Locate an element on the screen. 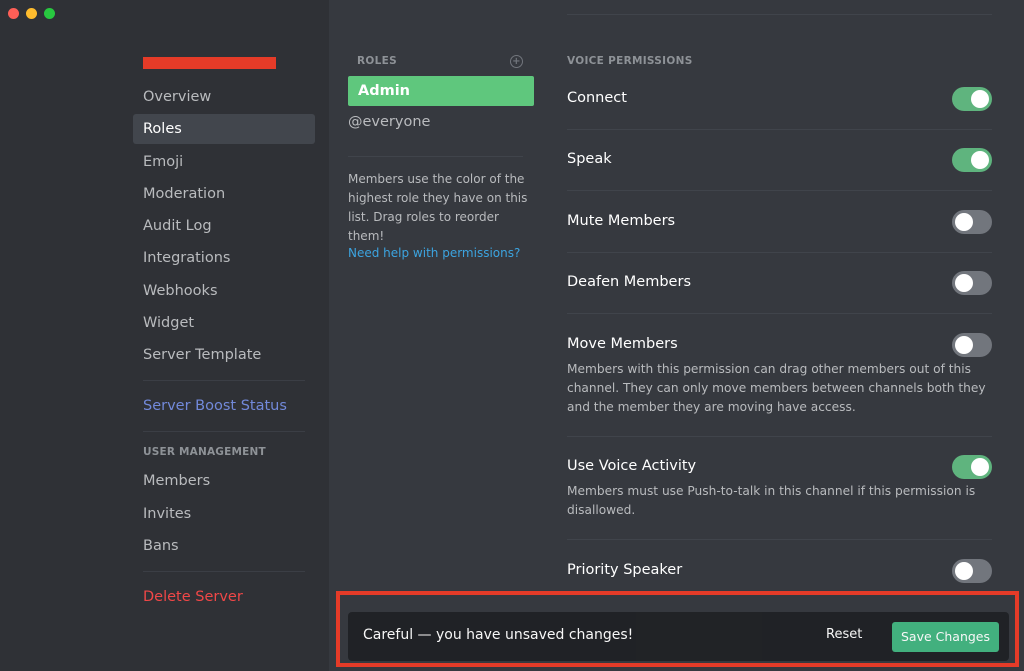  reset-button: Reset is located at coordinates (844, 634).